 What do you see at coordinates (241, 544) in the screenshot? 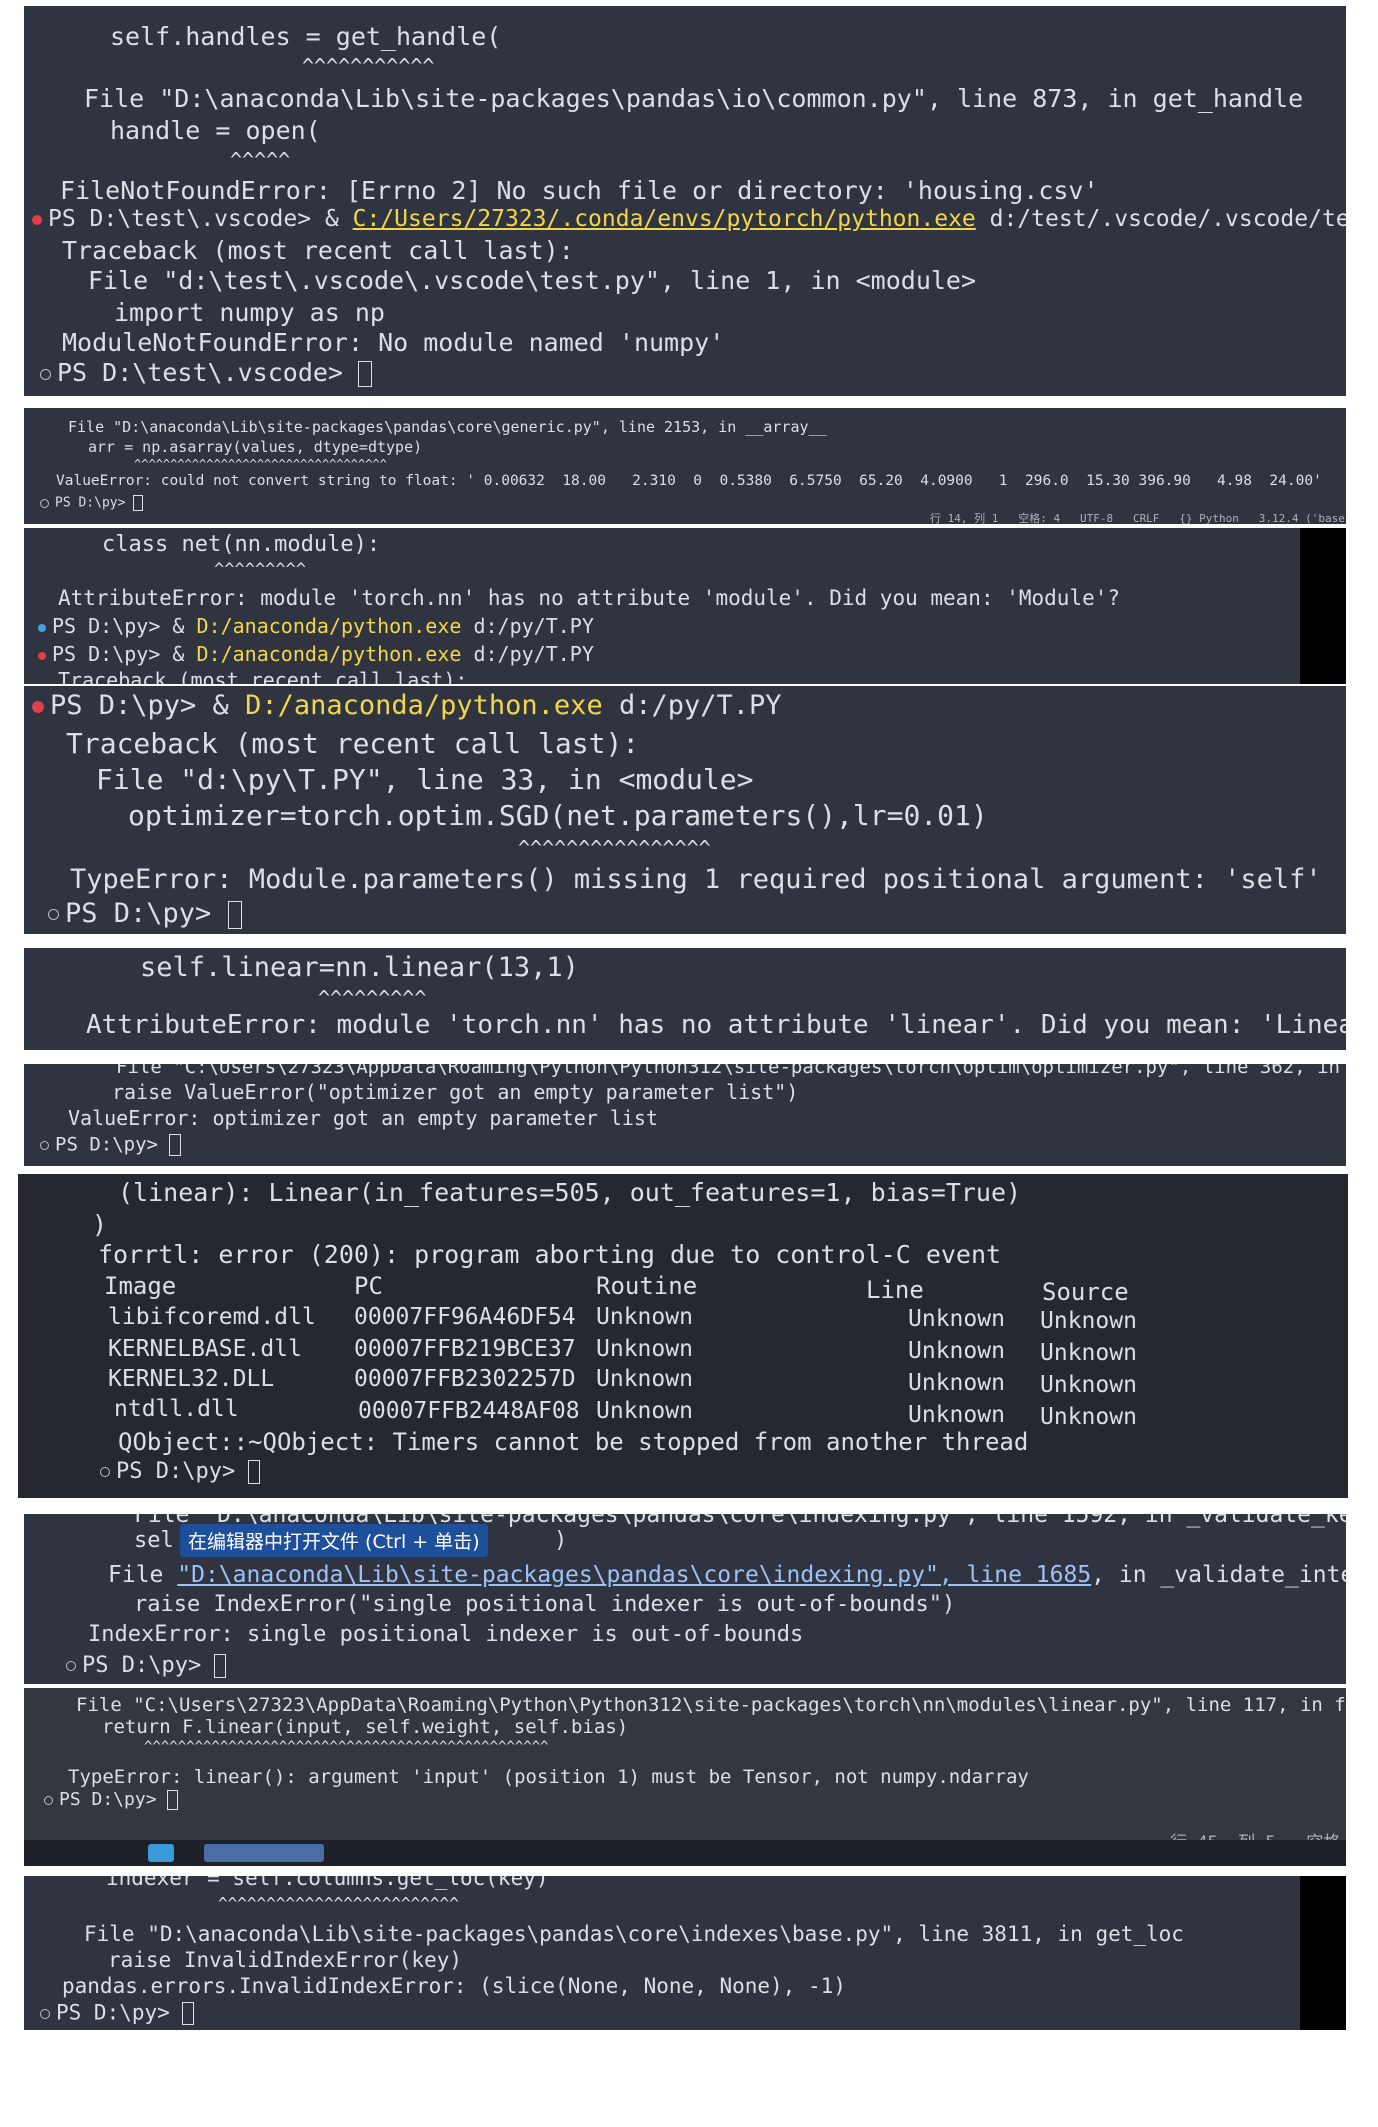
I see `terminal-line: class net(nn.module):` at bounding box center [241, 544].